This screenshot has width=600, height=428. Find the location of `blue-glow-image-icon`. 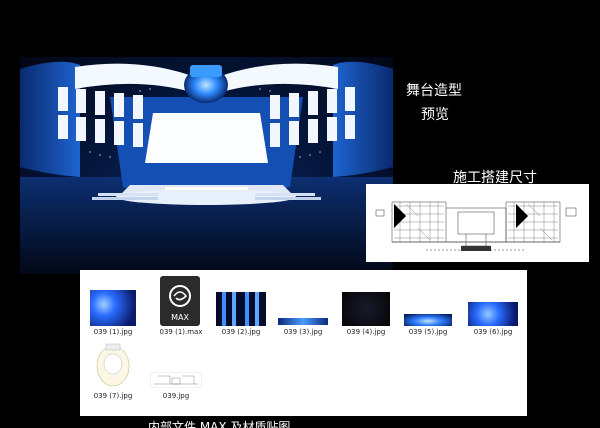

blue-glow-image-icon is located at coordinates (428, 320).